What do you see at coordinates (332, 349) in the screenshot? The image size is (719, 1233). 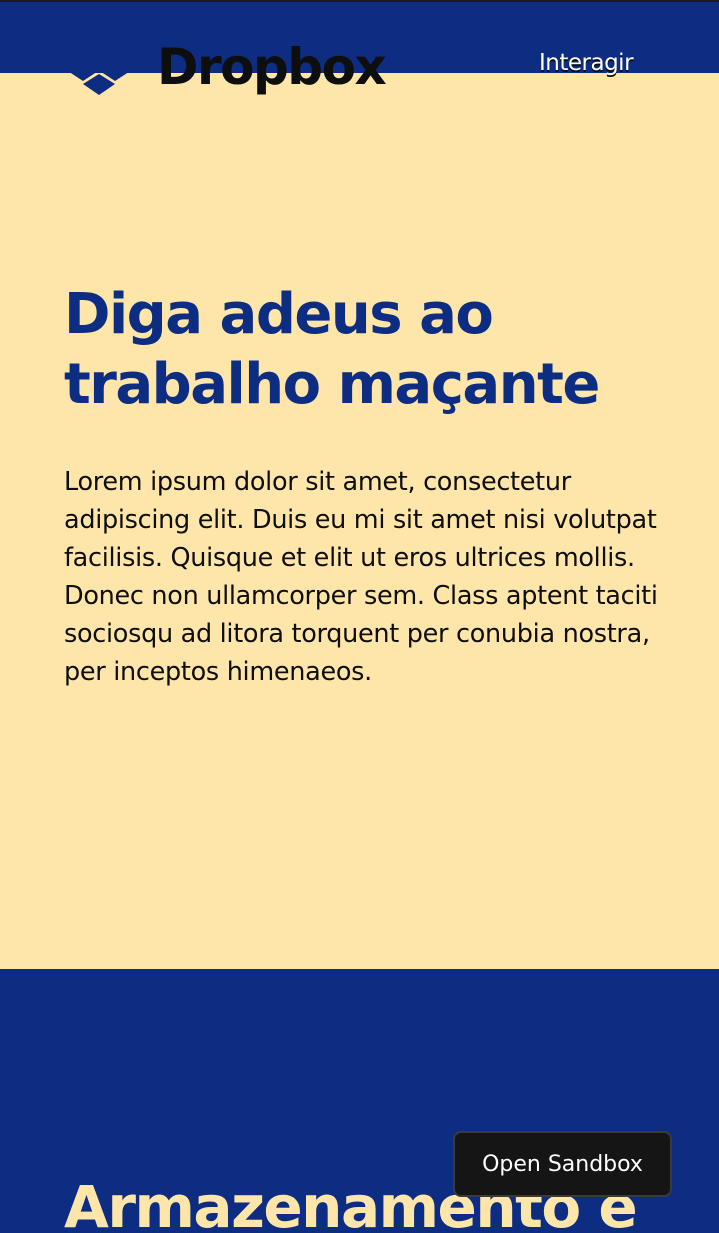 I see `hero-title: Diga adeus ao trabalho maçante` at bounding box center [332, 349].